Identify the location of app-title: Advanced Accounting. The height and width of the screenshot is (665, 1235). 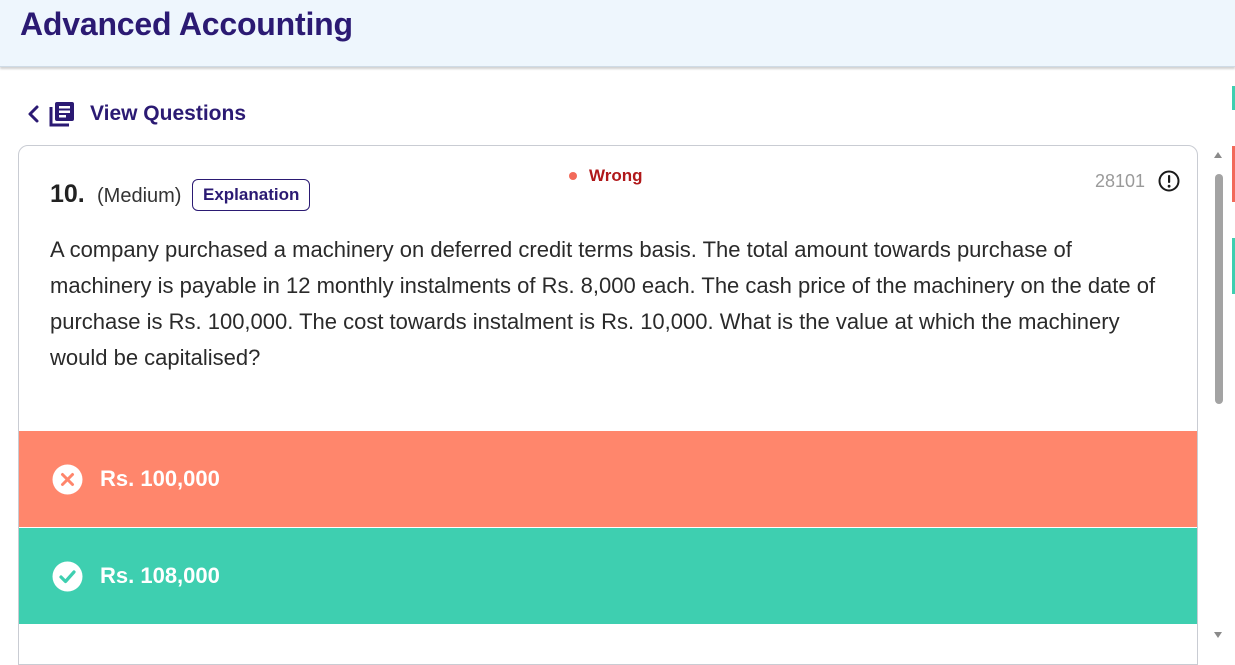
(186, 24).